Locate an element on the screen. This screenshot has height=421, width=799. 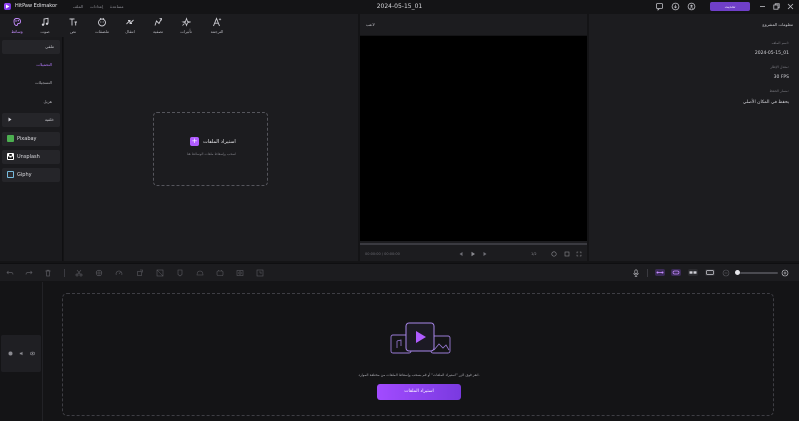
restore-icon is located at coordinates (776, 6).